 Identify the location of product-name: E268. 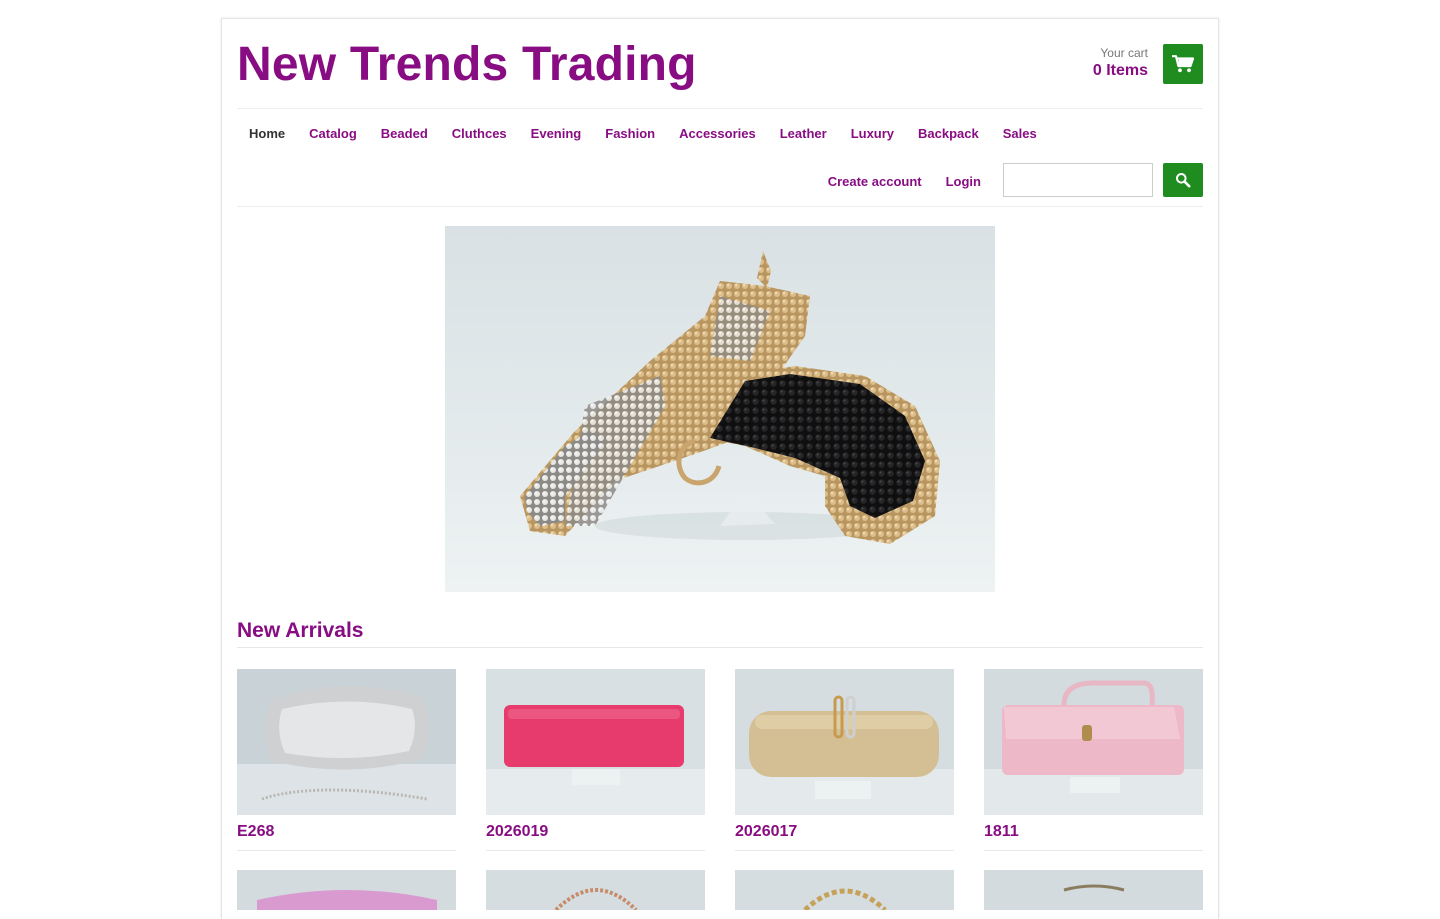
(346, 837).